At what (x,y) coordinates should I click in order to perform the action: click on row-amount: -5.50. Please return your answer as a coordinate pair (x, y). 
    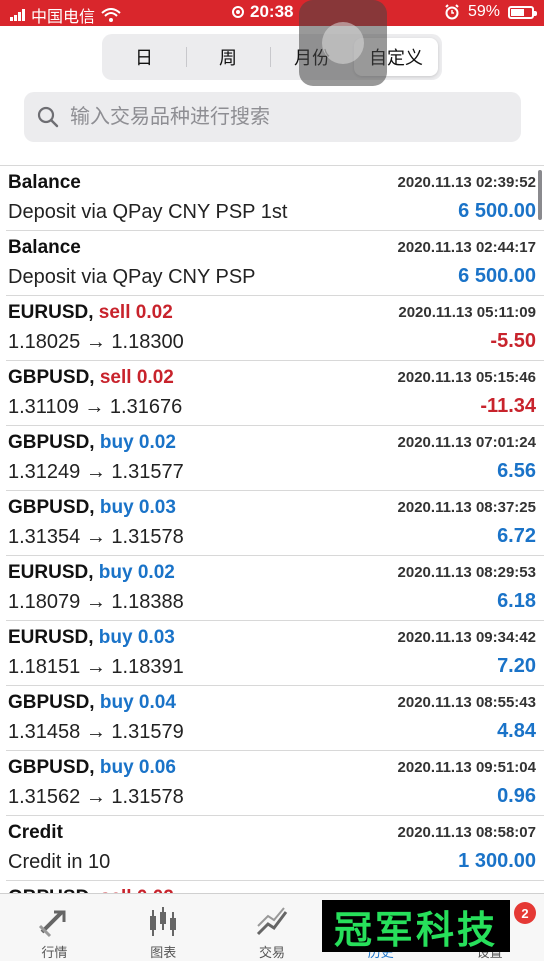
    Looking at the image, I should click on (513, 341).